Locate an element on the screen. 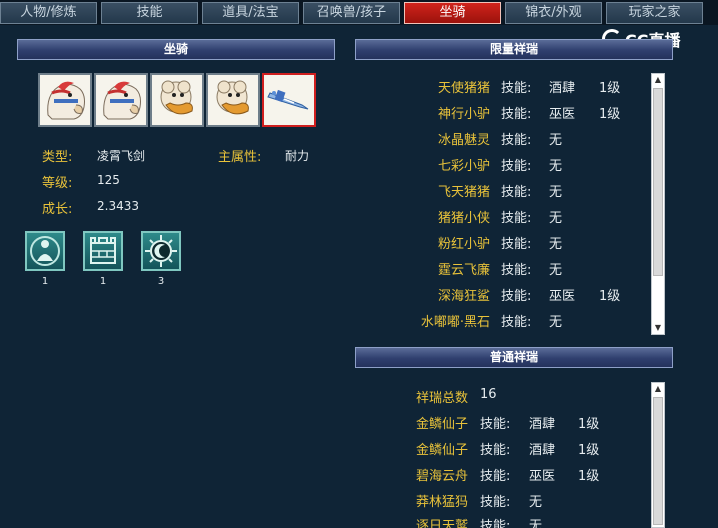  sheep-mount-icon is located at coordinates (177, 100).